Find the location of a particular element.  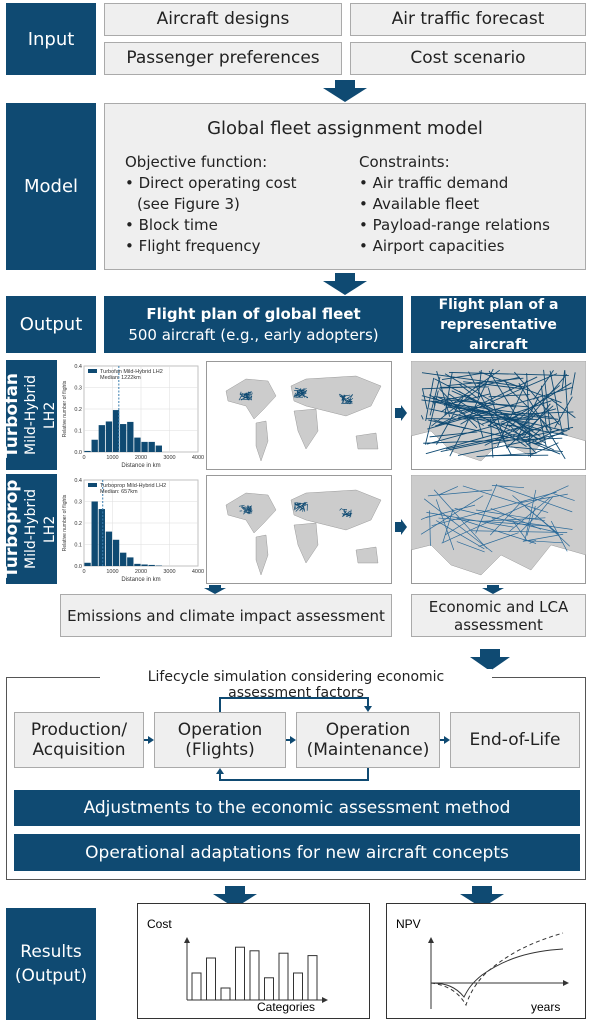

years-axis-label: years is located at coordinates (545, 1007).